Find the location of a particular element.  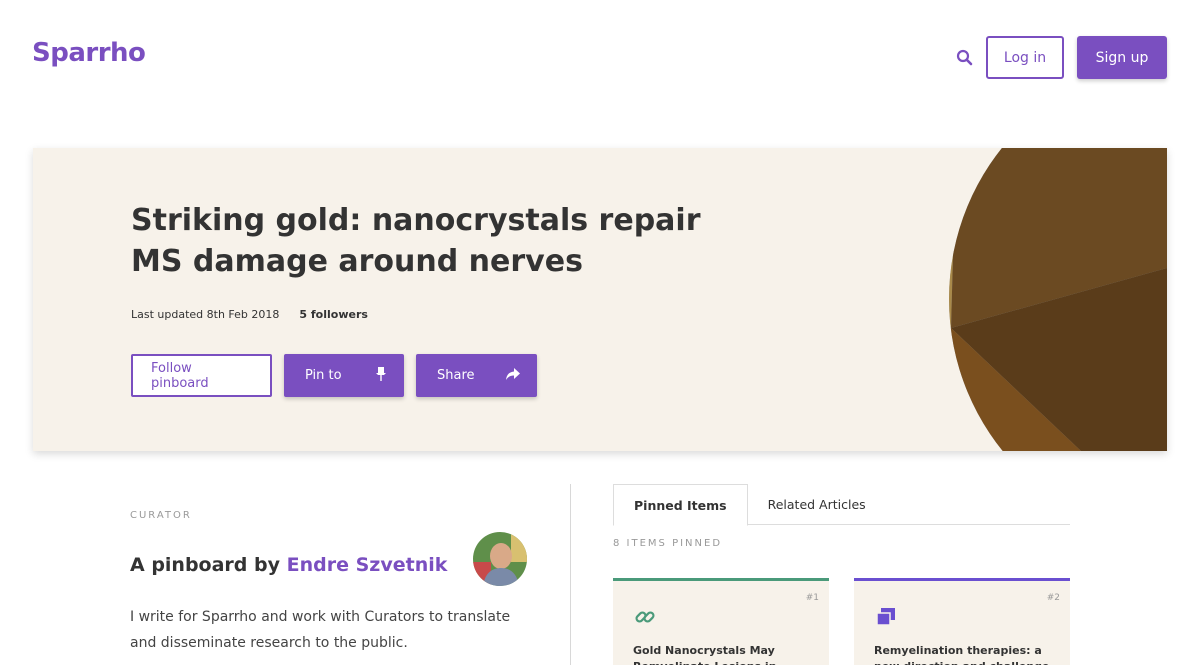

items-pinned-count: 8 ITEMS PINNED is located at coordinates (668, 543).